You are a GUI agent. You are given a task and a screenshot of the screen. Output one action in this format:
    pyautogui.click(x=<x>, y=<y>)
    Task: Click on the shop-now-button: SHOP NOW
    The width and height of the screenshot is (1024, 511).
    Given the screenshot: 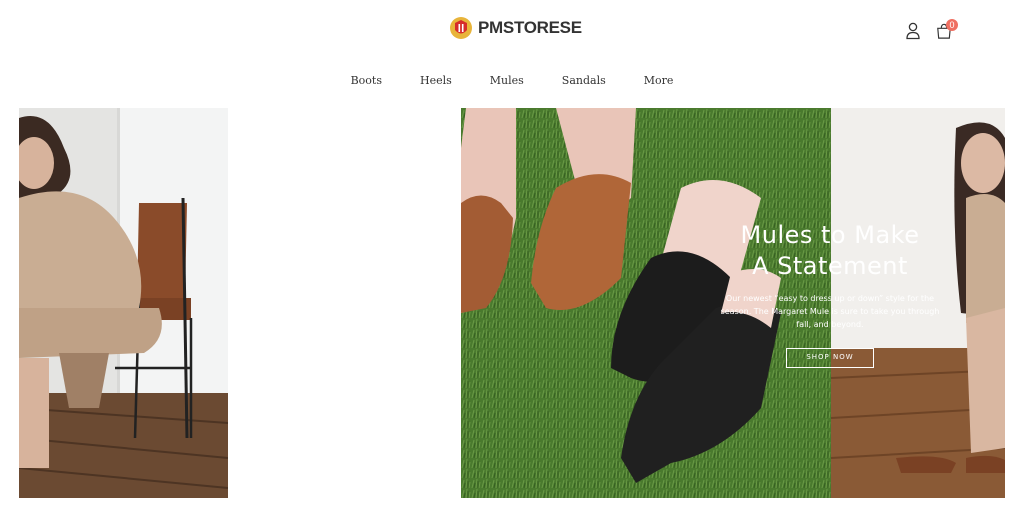 What is the action you would take?
    pyautogui.click(x=830, y=358)
    